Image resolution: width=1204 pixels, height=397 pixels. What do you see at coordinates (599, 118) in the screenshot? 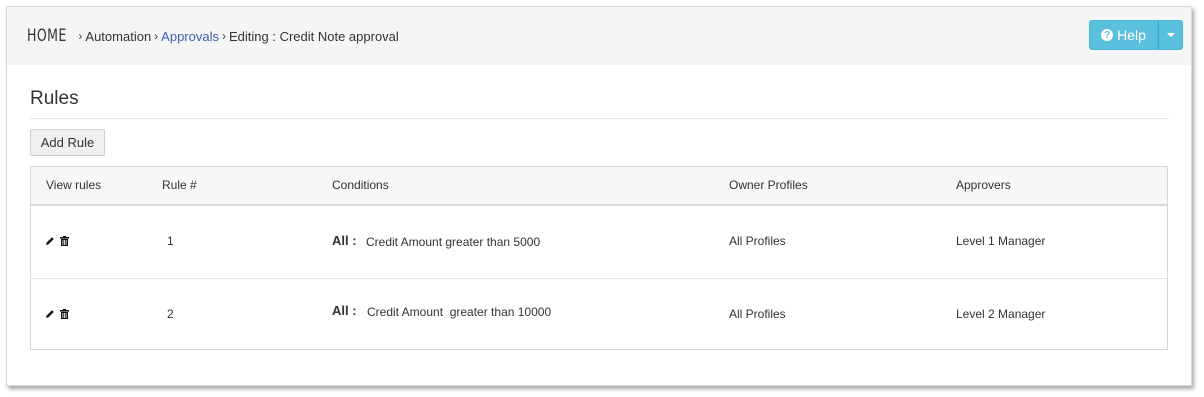
I see `divider` at bounding box center [599, 118].